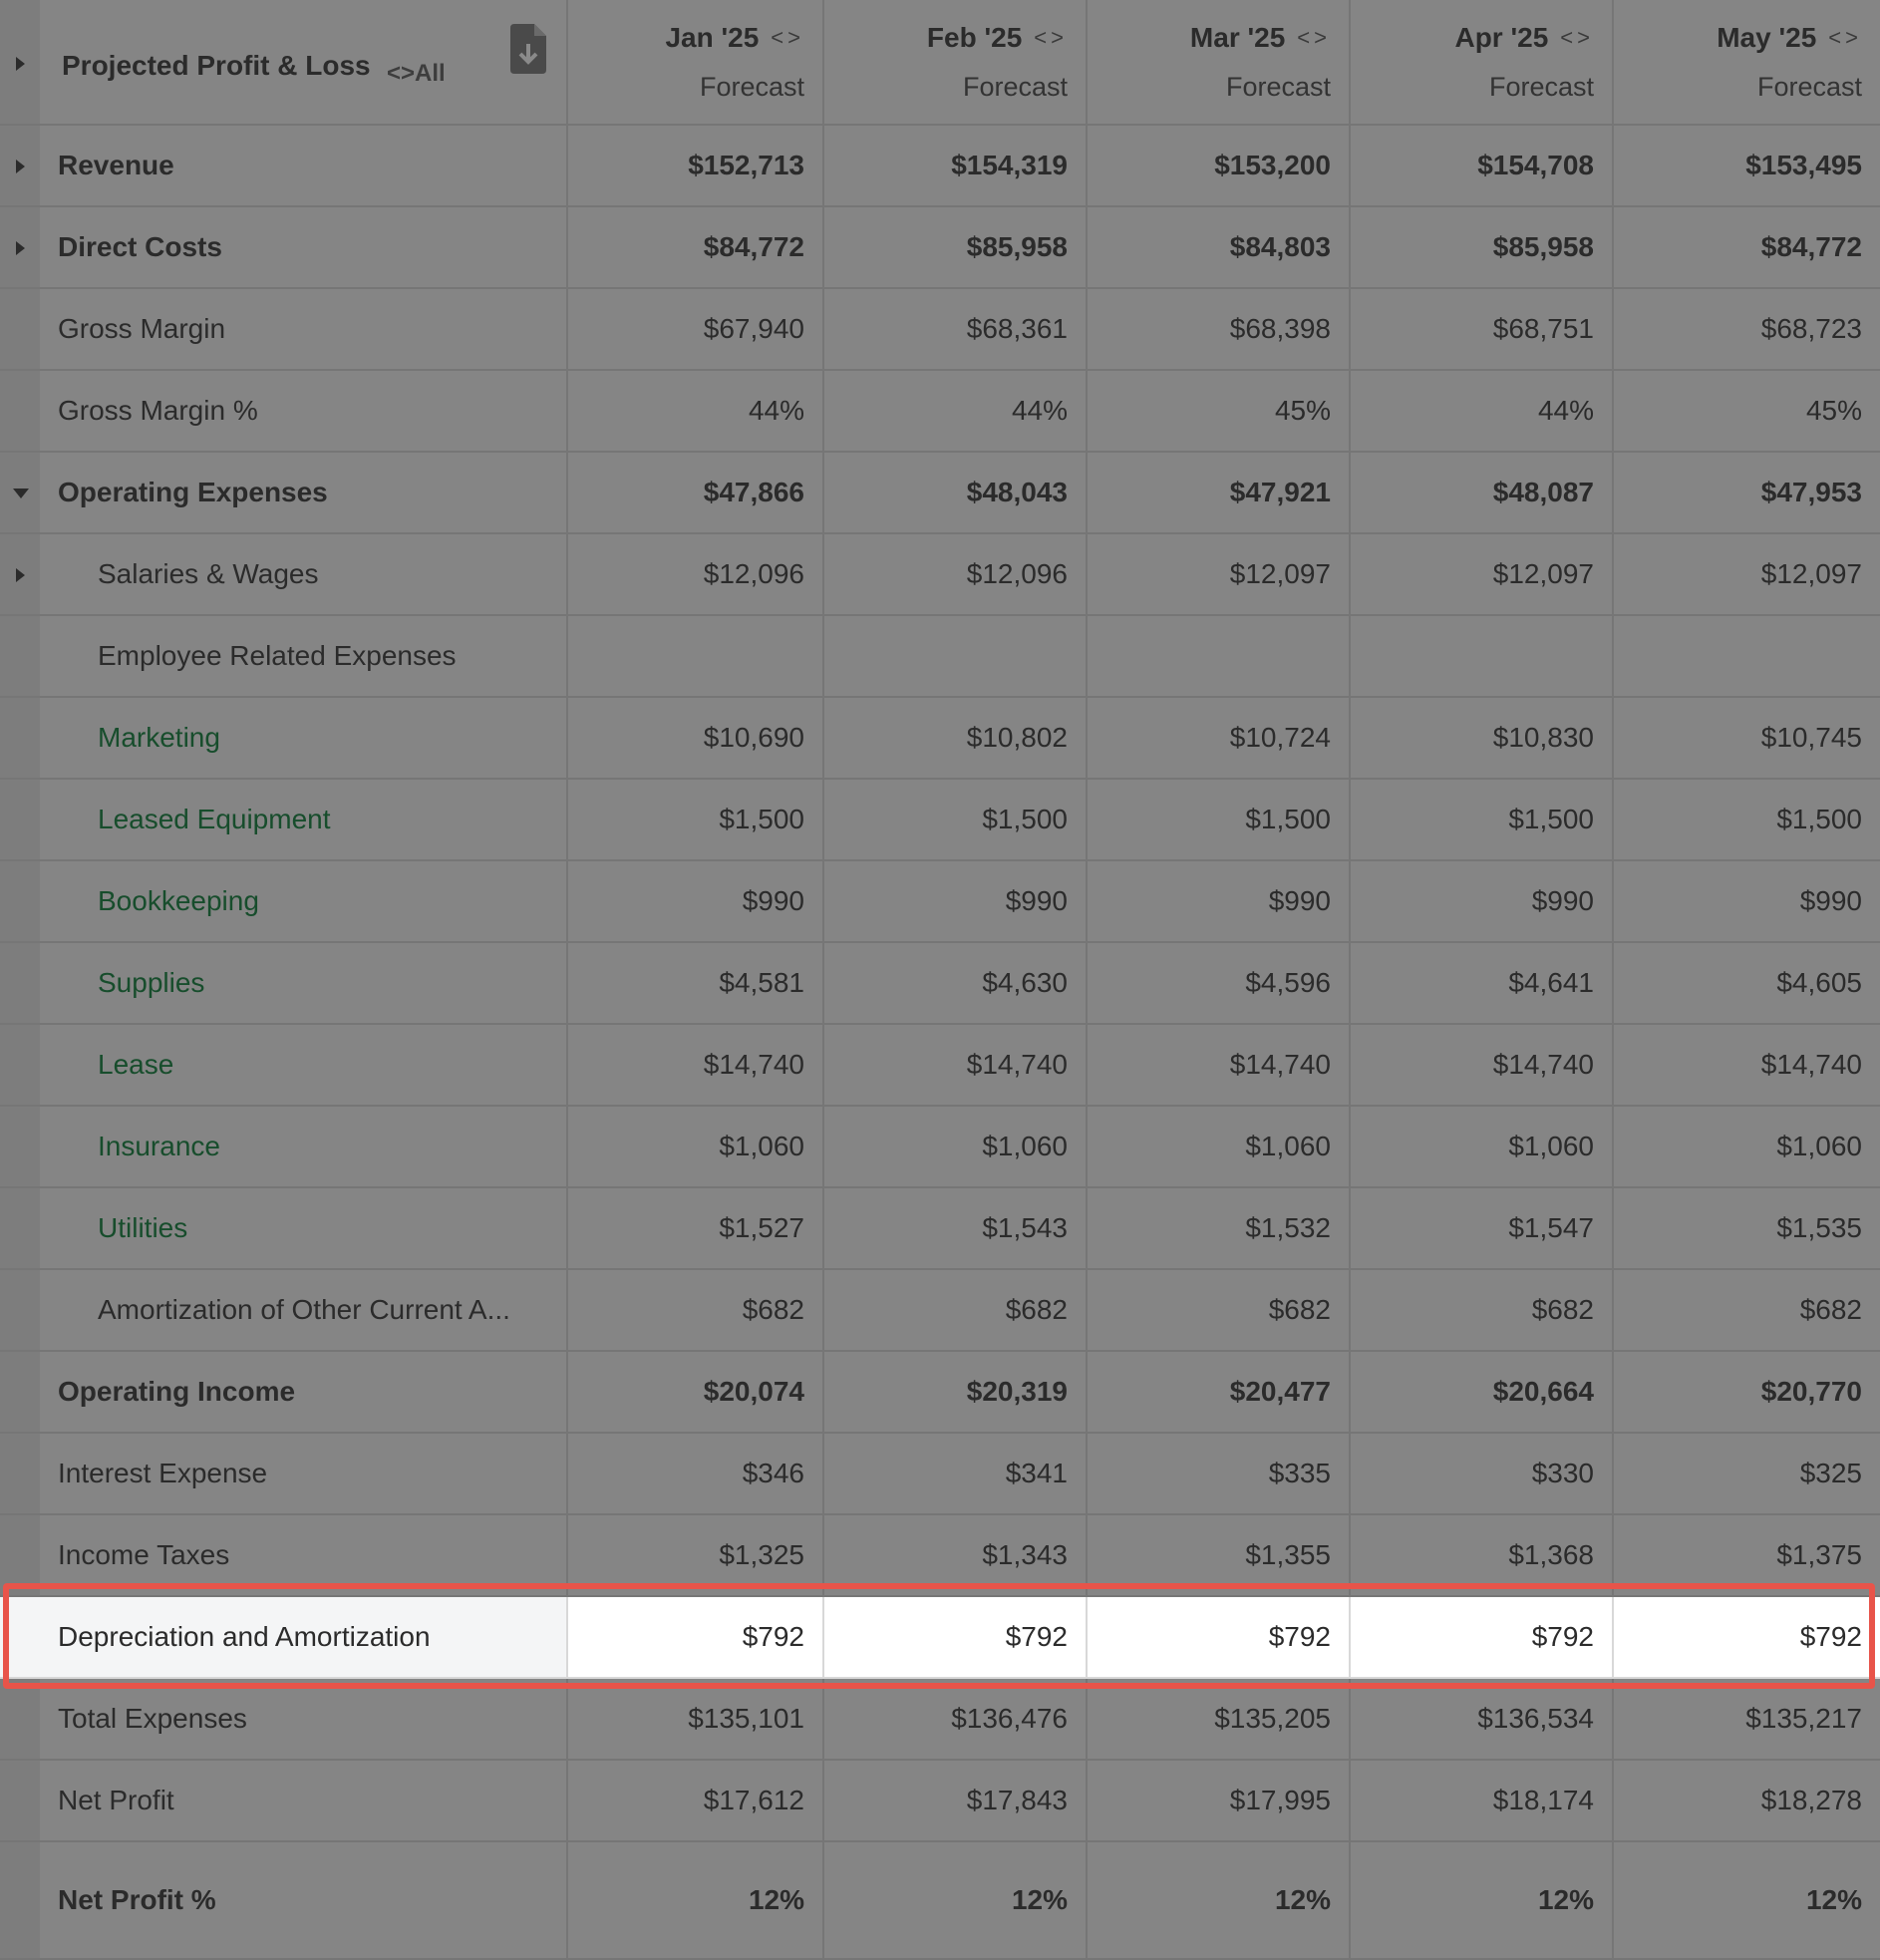 Image resolution: width=1880 pixels, height=1960 pixels. What do you see at coordinates (1483, 738) in the screenshot?
I see `value-cell: $10,830` at bounding box center [1483, 738].